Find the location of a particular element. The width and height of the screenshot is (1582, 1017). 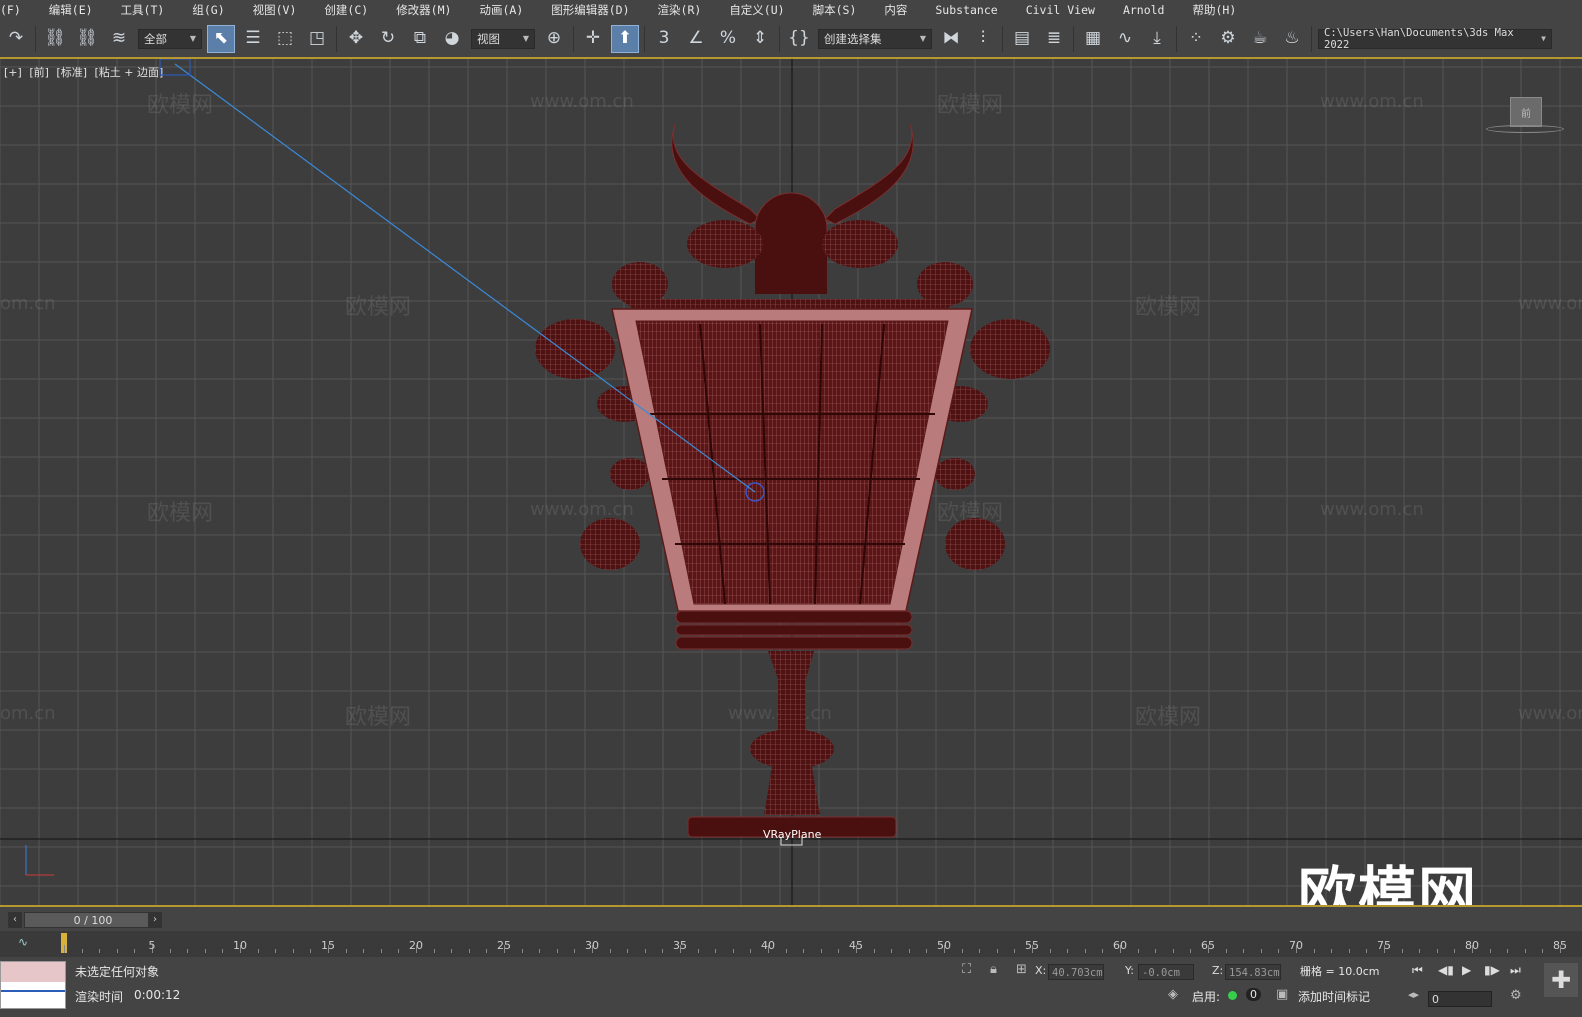

go-to-end-icon: ⏭ is located at coordinates (1515, 970).